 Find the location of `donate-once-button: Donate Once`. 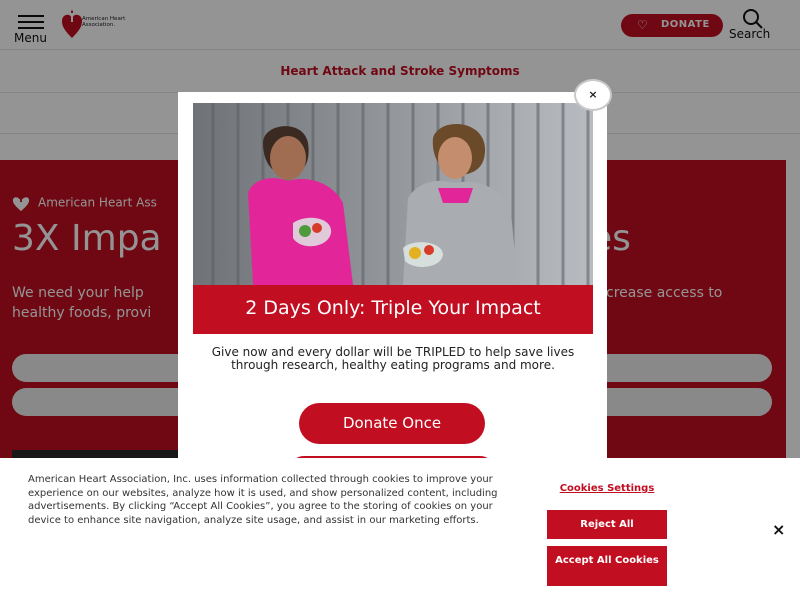

donate-once-button: Donate Once is located at coordinates (392, 423).